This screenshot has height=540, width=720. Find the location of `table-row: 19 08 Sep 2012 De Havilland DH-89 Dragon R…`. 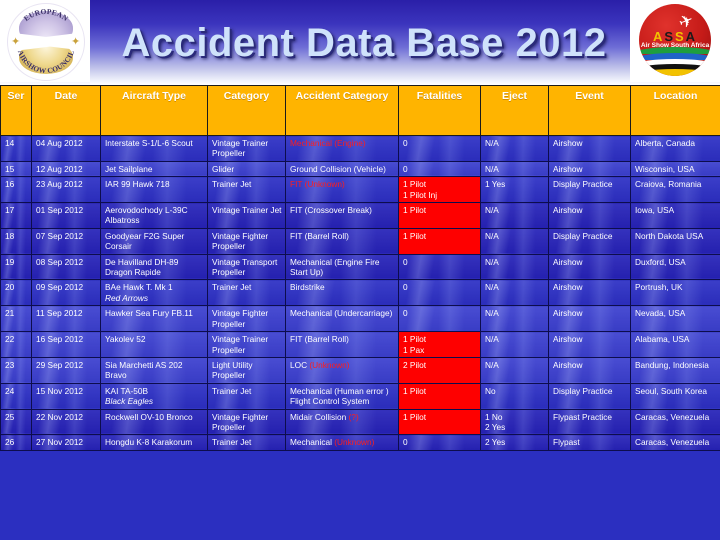

table-row: 19 08 Sep 2012 De Havilland DH-89 Dragon R… is located at coordinates (360, 267).